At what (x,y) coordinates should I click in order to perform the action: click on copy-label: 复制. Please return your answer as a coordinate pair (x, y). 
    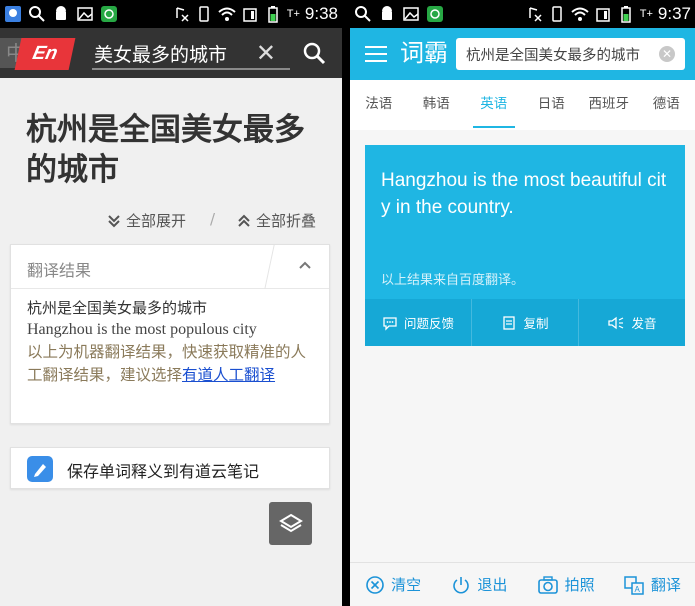
    Looking at the image, I should click on (536, 323).